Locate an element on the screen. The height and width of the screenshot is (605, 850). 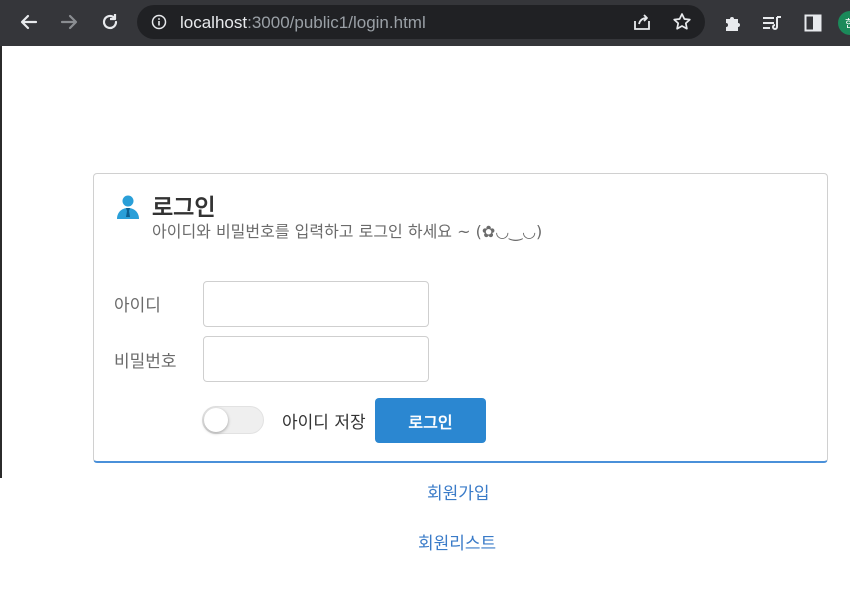
share-icon is located at coordinates (642, 22).